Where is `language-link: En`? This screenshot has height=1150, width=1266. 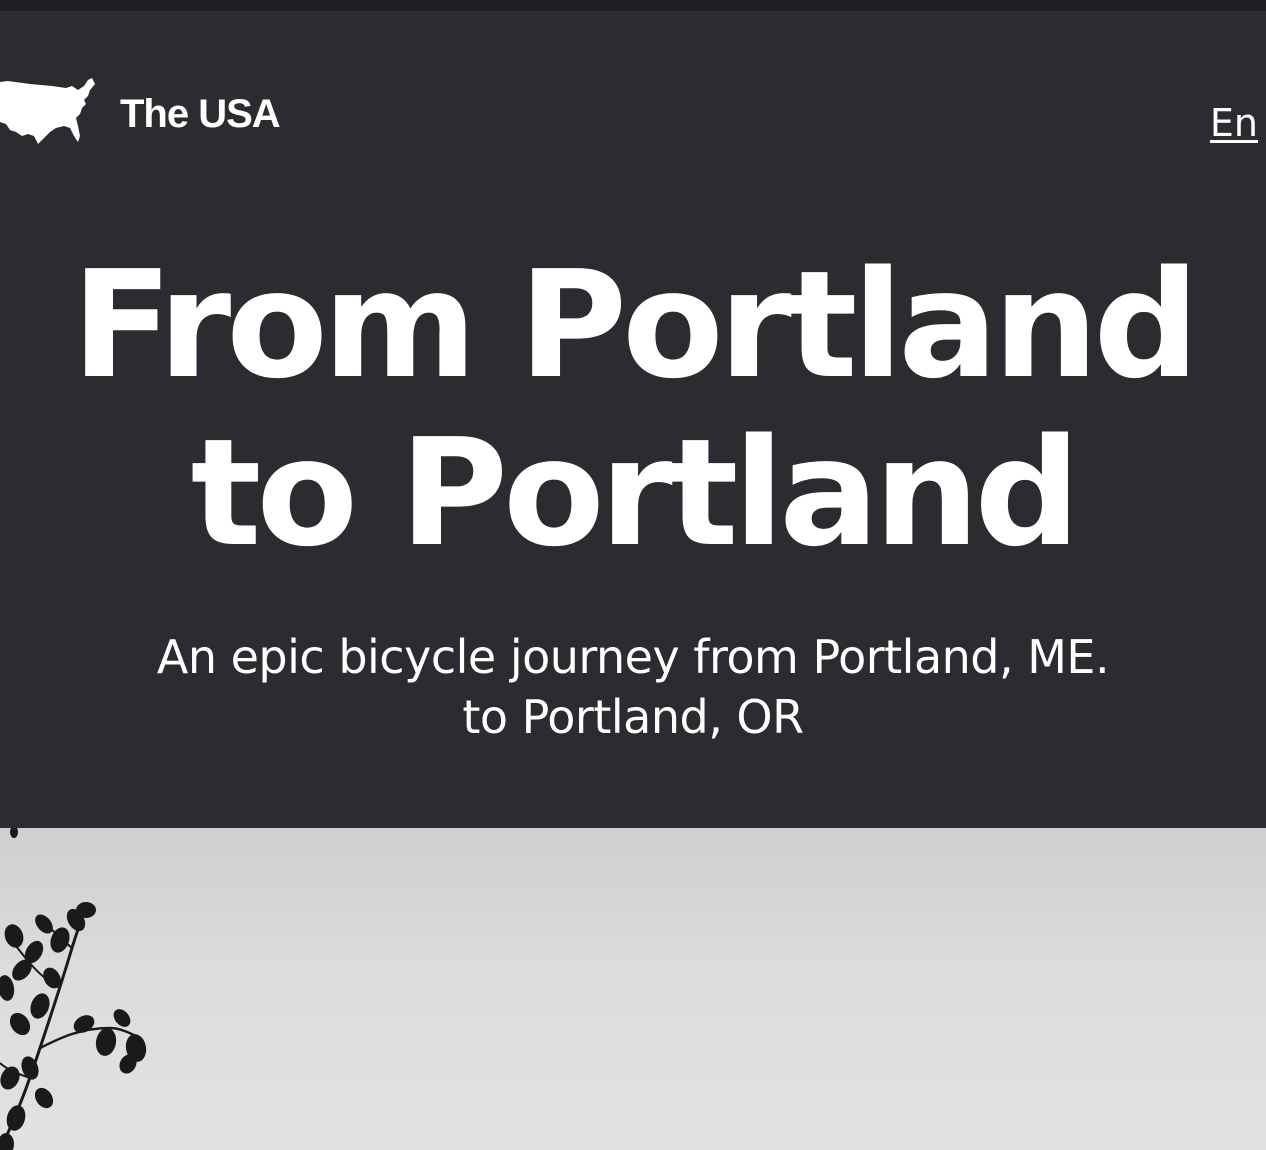
language-link: En is located at coordinates (1234, 123).